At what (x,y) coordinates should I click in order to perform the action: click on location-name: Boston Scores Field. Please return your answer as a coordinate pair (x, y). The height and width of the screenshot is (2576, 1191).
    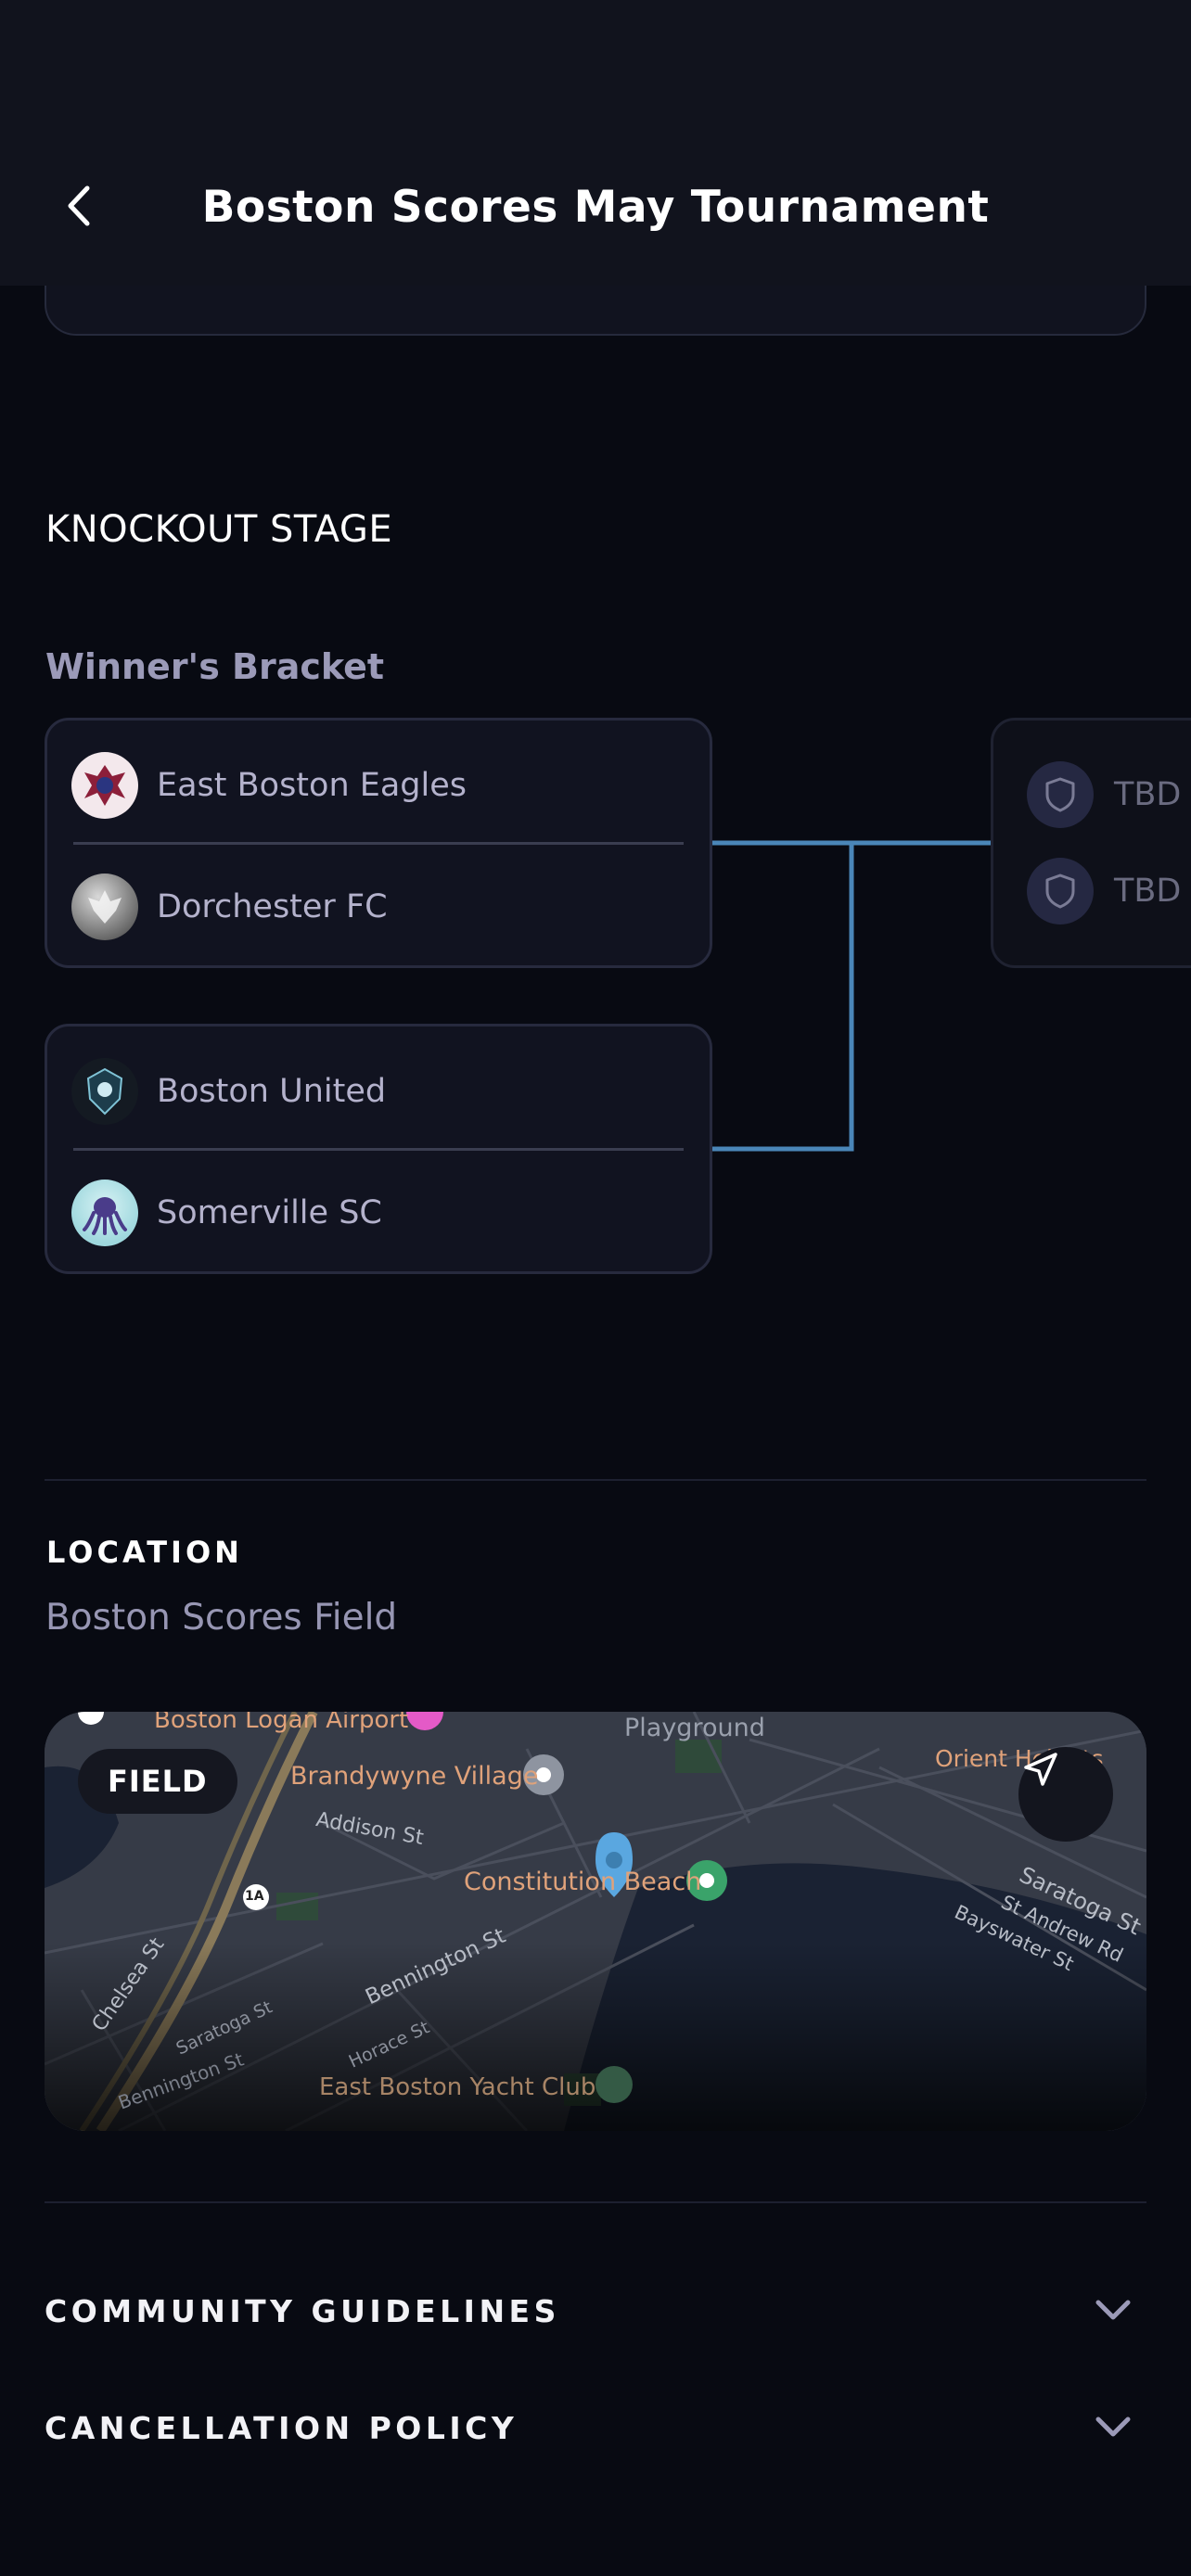
    Looking at the image, I should click on (222, 1618).